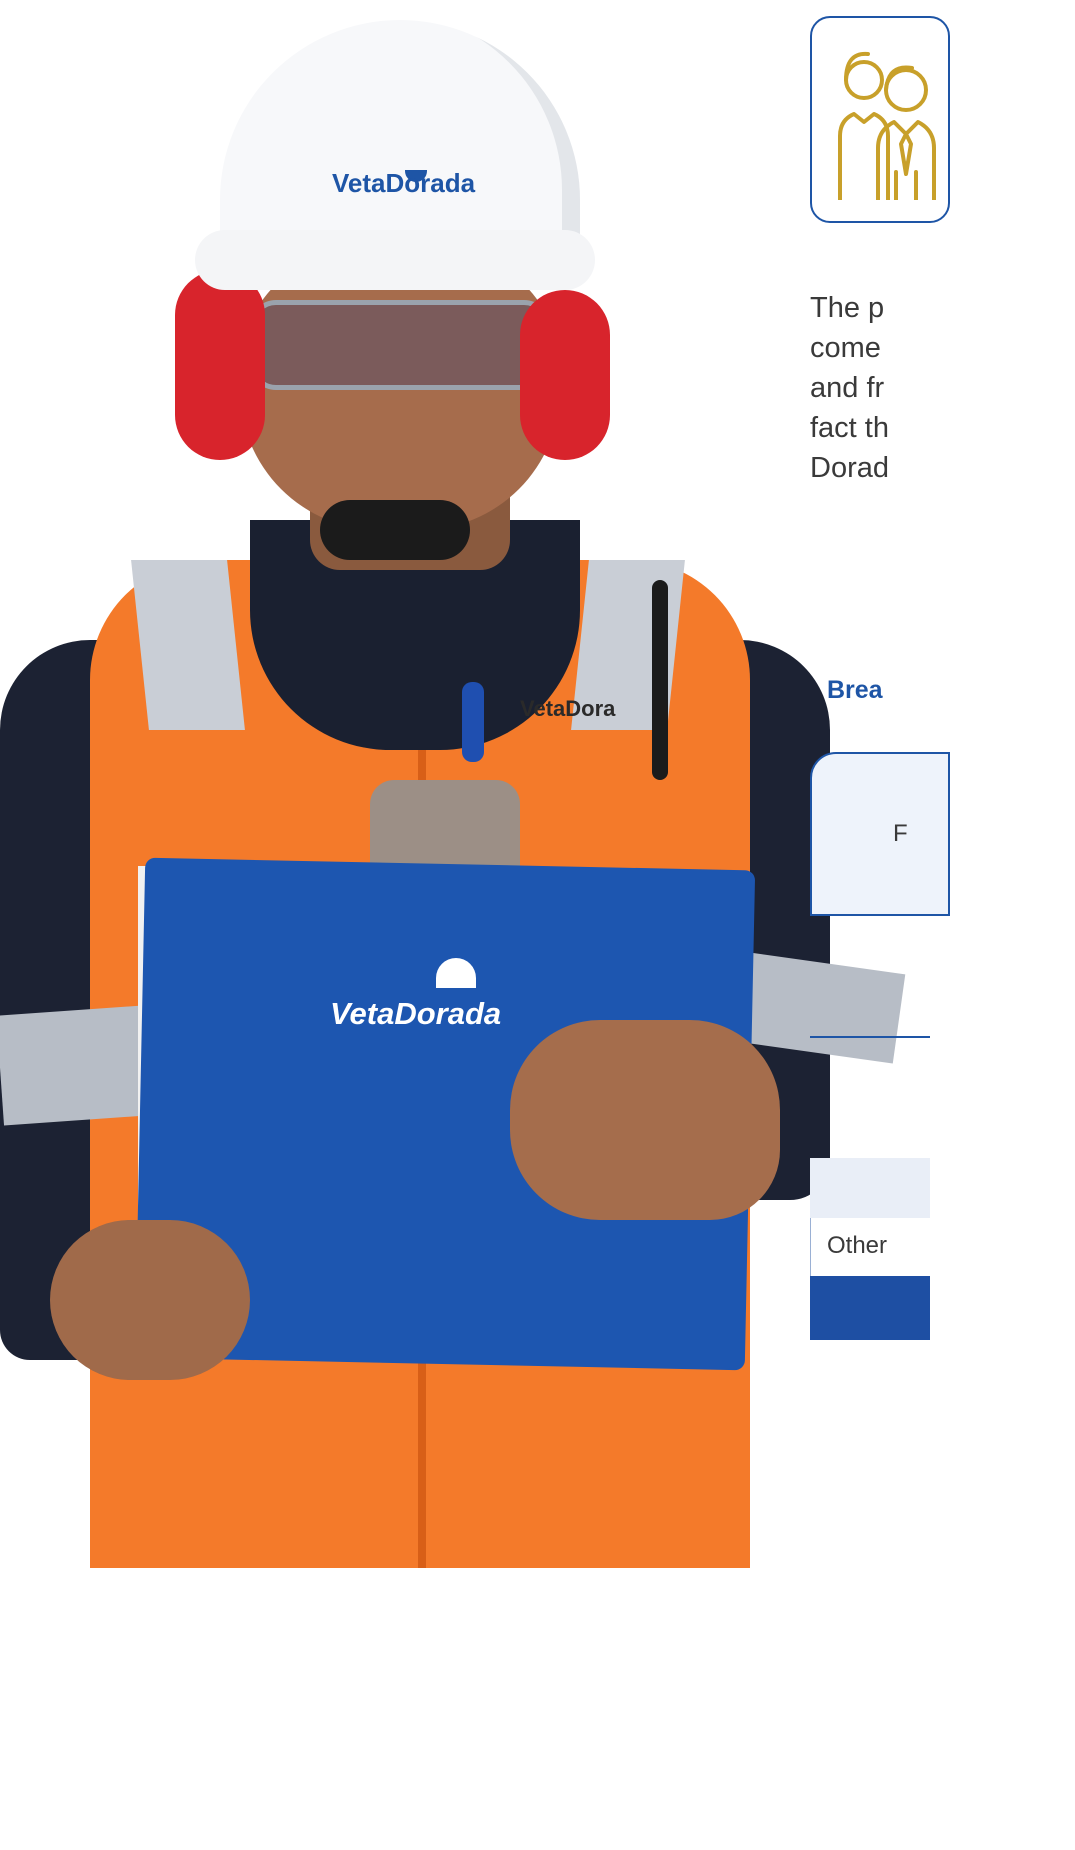 Image resolution: width=1075 pixels, height=1850 pixels. Describe the element at coordinates (845, 348) in the screenshot. I see `intro-line: come` at that location.